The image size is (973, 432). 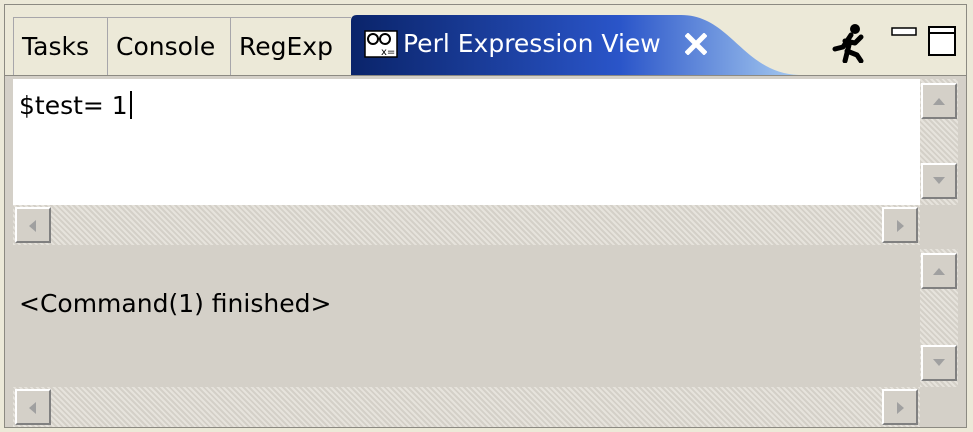 I want to click on text-caret, so click(x=130, y=105).